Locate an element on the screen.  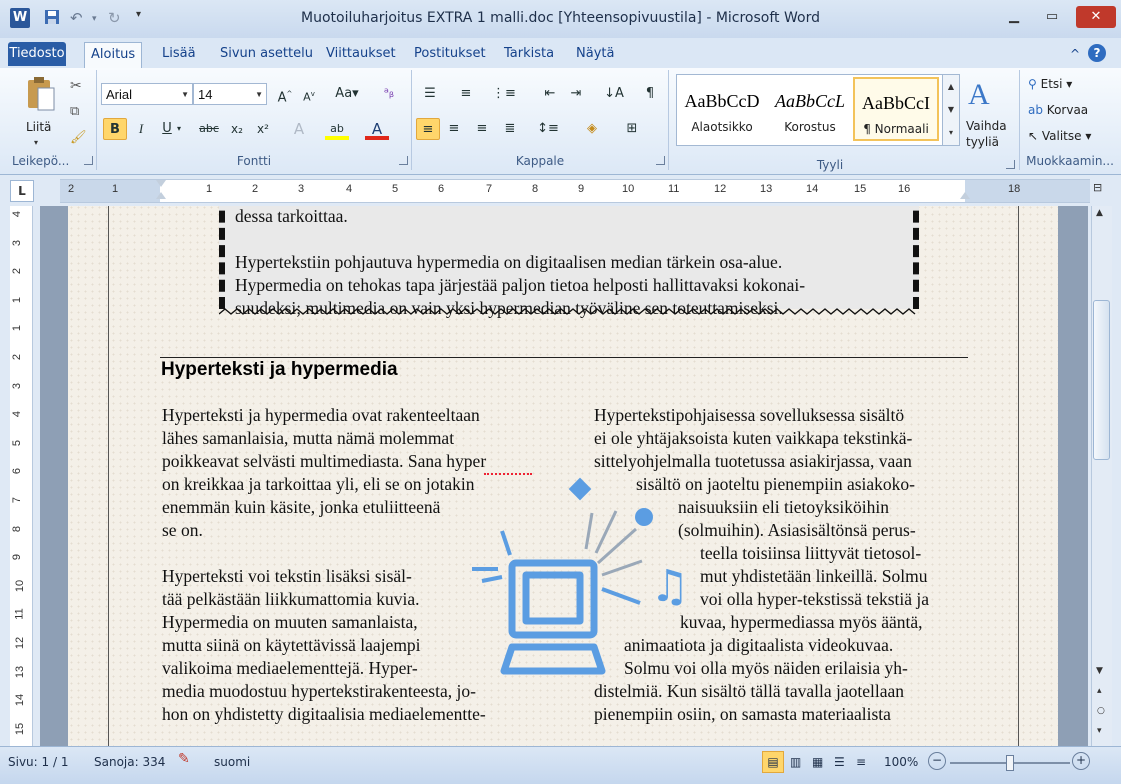
align-left-button: ≡ is located at coordinates (428, 129).